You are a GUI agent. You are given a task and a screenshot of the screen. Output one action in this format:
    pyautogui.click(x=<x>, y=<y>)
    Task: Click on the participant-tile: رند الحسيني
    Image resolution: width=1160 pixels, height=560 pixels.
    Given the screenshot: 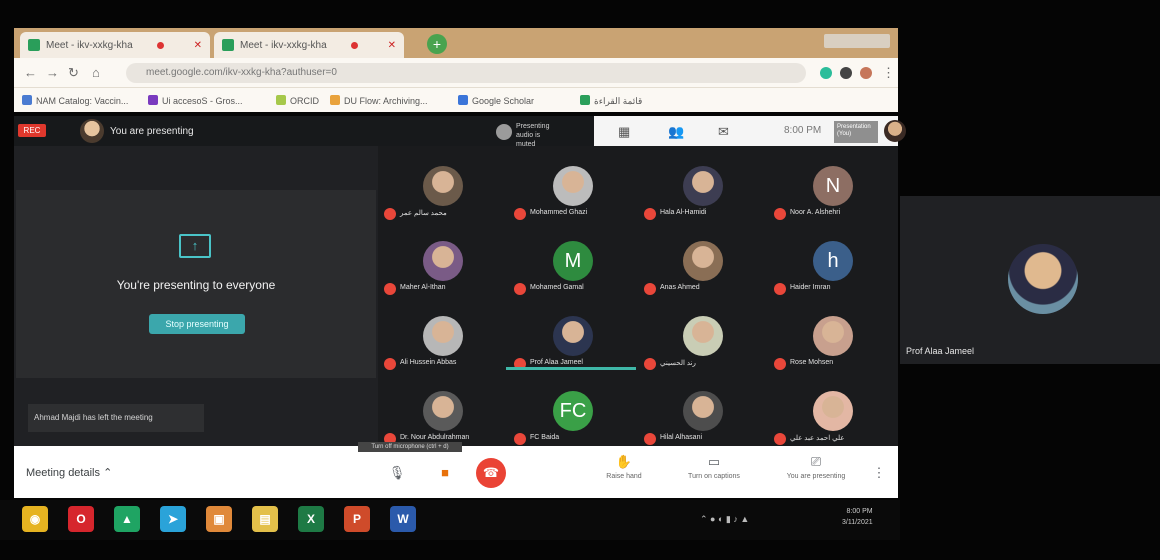 What is the action you would take?
    pyautogui.click(x=703, y=337)
    